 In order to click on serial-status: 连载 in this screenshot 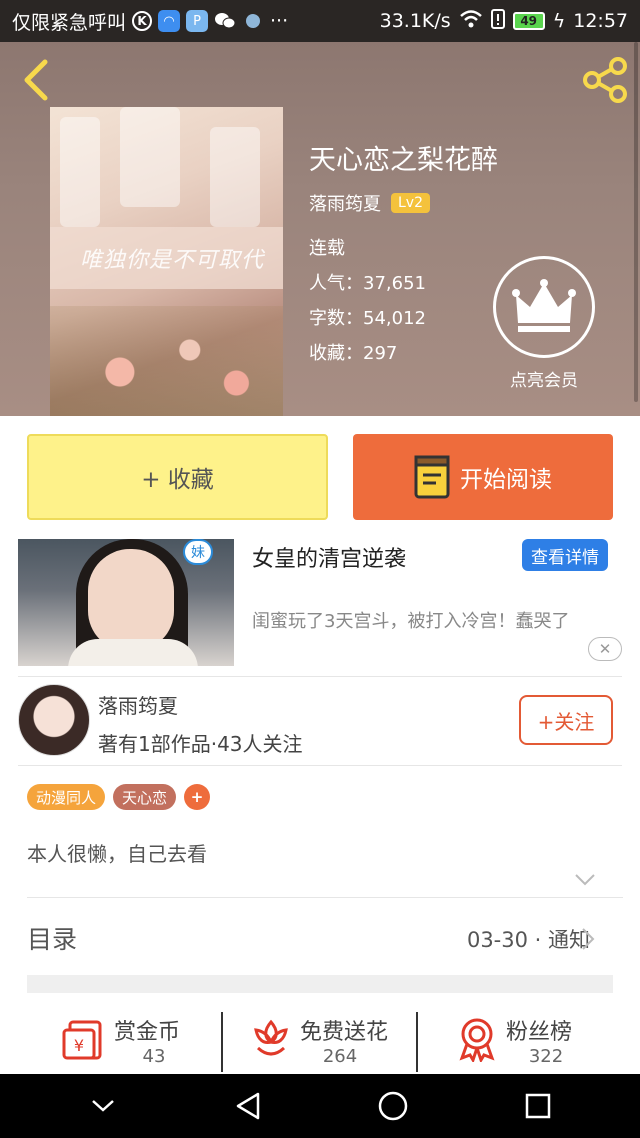, I will do `click(327, 248)`.